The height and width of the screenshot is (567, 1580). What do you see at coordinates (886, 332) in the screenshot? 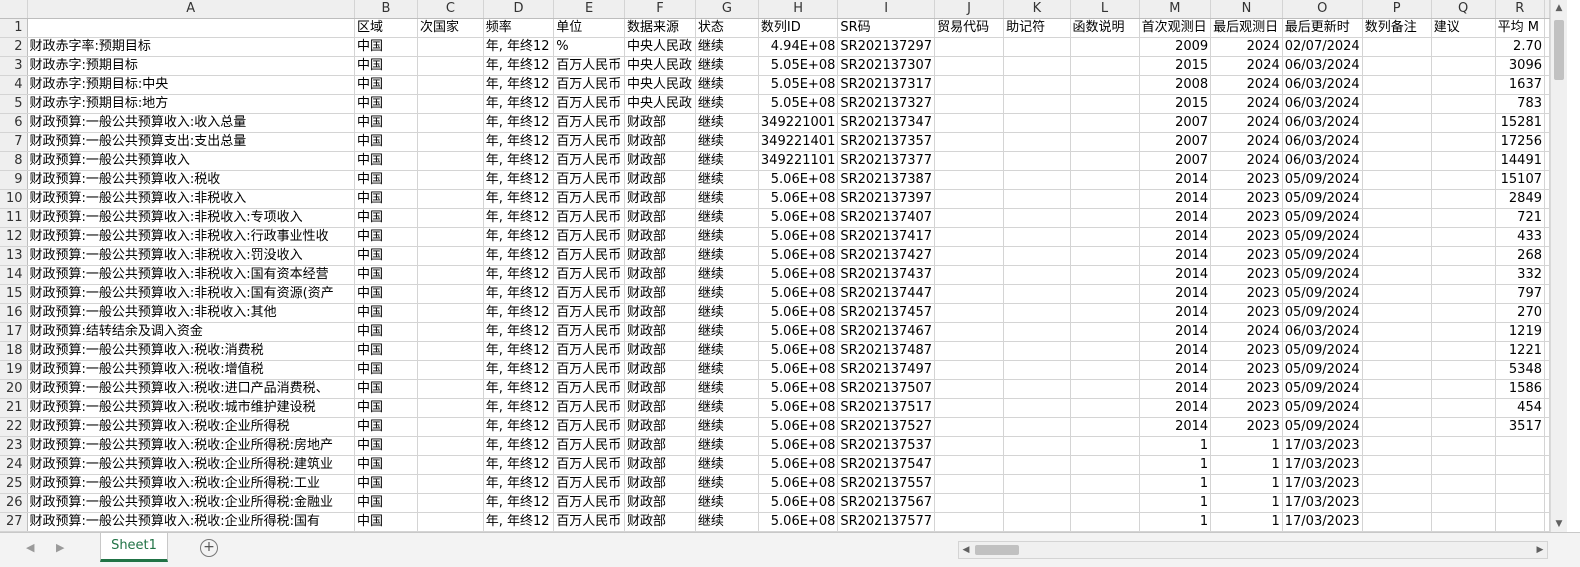
I see `cell: SR202137467` at bounding box center [886, 332].